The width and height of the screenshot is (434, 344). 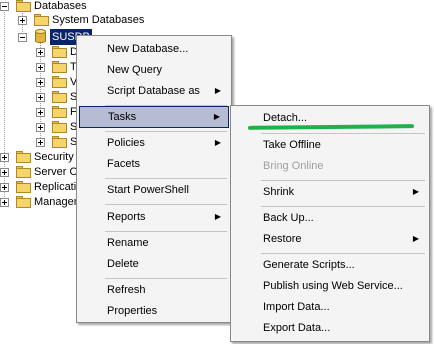 I want to click on menu-item-properties: Properties, so click(x=154, y=311).